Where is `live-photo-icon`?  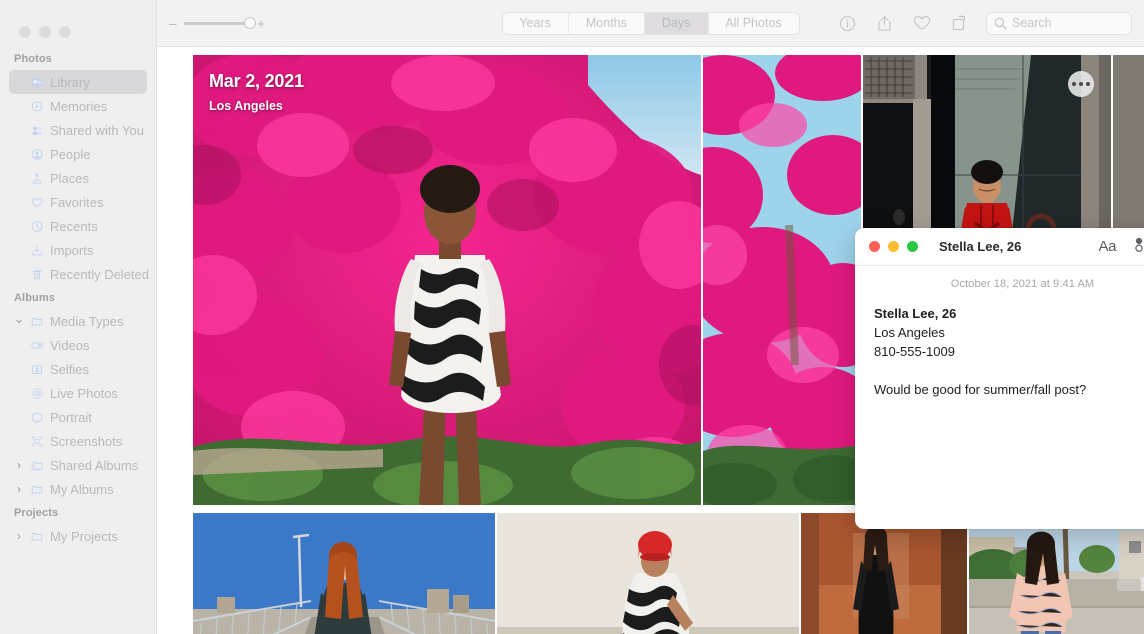 live-photo-icon is located at coordinates (37, 393).